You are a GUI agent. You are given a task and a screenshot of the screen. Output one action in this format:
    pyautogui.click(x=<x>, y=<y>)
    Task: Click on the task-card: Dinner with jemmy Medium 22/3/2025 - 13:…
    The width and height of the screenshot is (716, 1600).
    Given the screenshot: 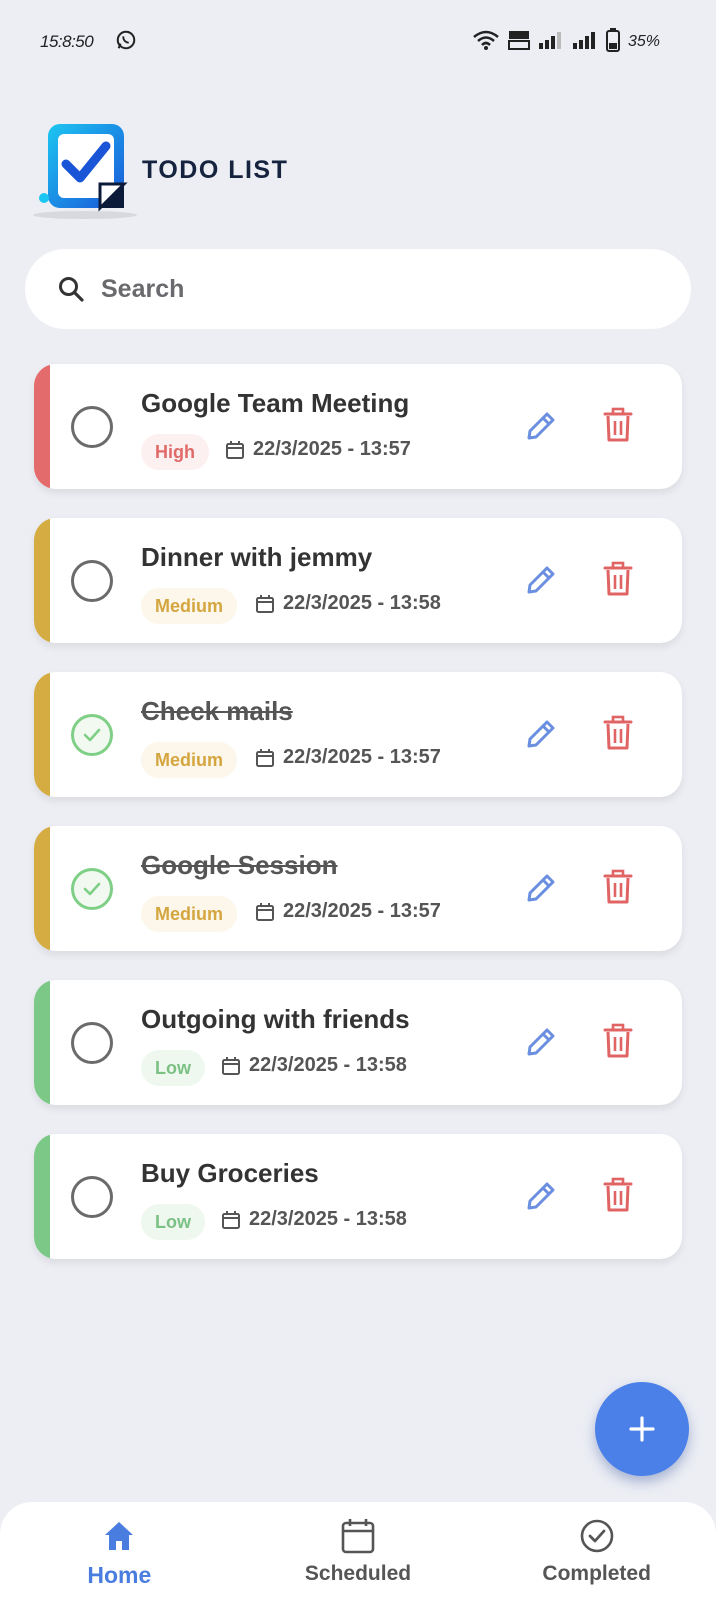 What is the action you would take?
    pyautogui.click(x=358, y=580)
    